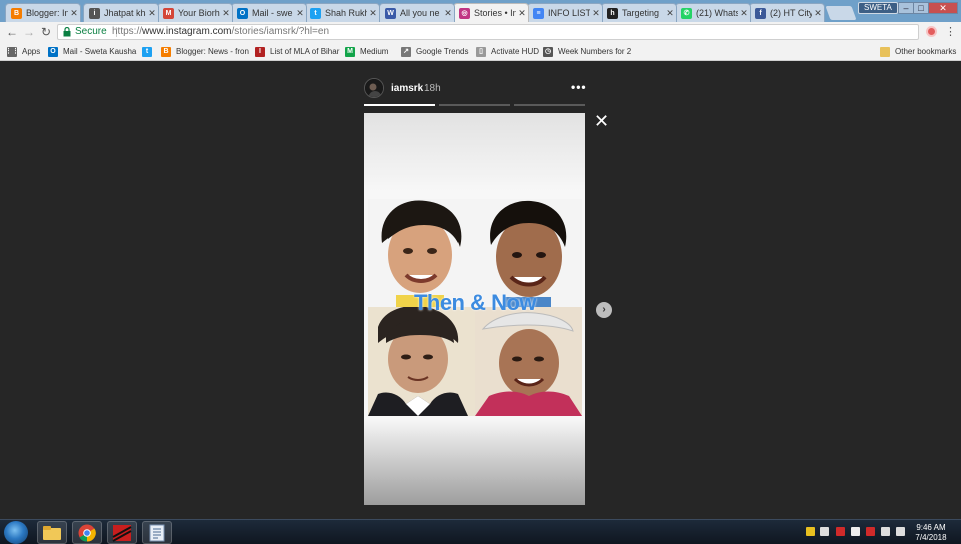 The width and height of the screenshot is (961, 544). I want to click on bookmark-2: O Mail - Sweta Kausha, so click(92, 51).